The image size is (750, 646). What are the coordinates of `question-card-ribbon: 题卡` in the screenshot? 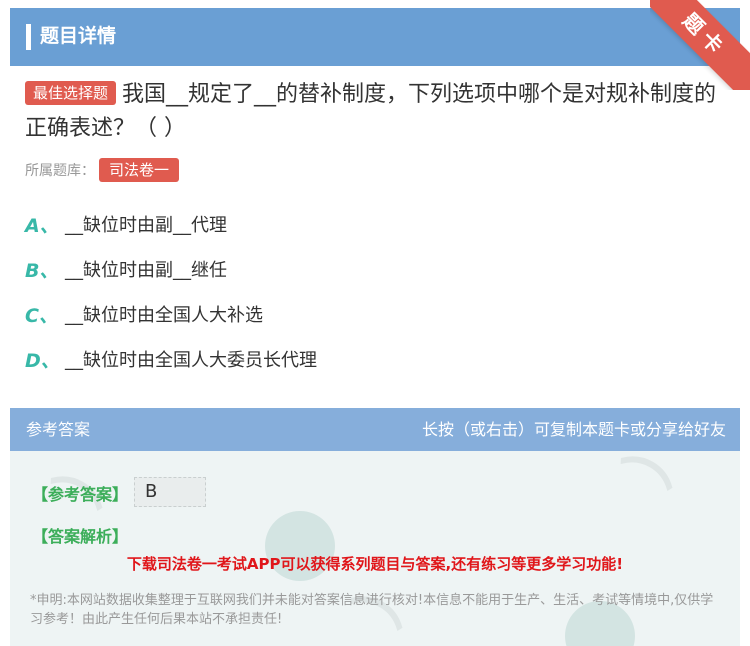 It's located at (700, 45).